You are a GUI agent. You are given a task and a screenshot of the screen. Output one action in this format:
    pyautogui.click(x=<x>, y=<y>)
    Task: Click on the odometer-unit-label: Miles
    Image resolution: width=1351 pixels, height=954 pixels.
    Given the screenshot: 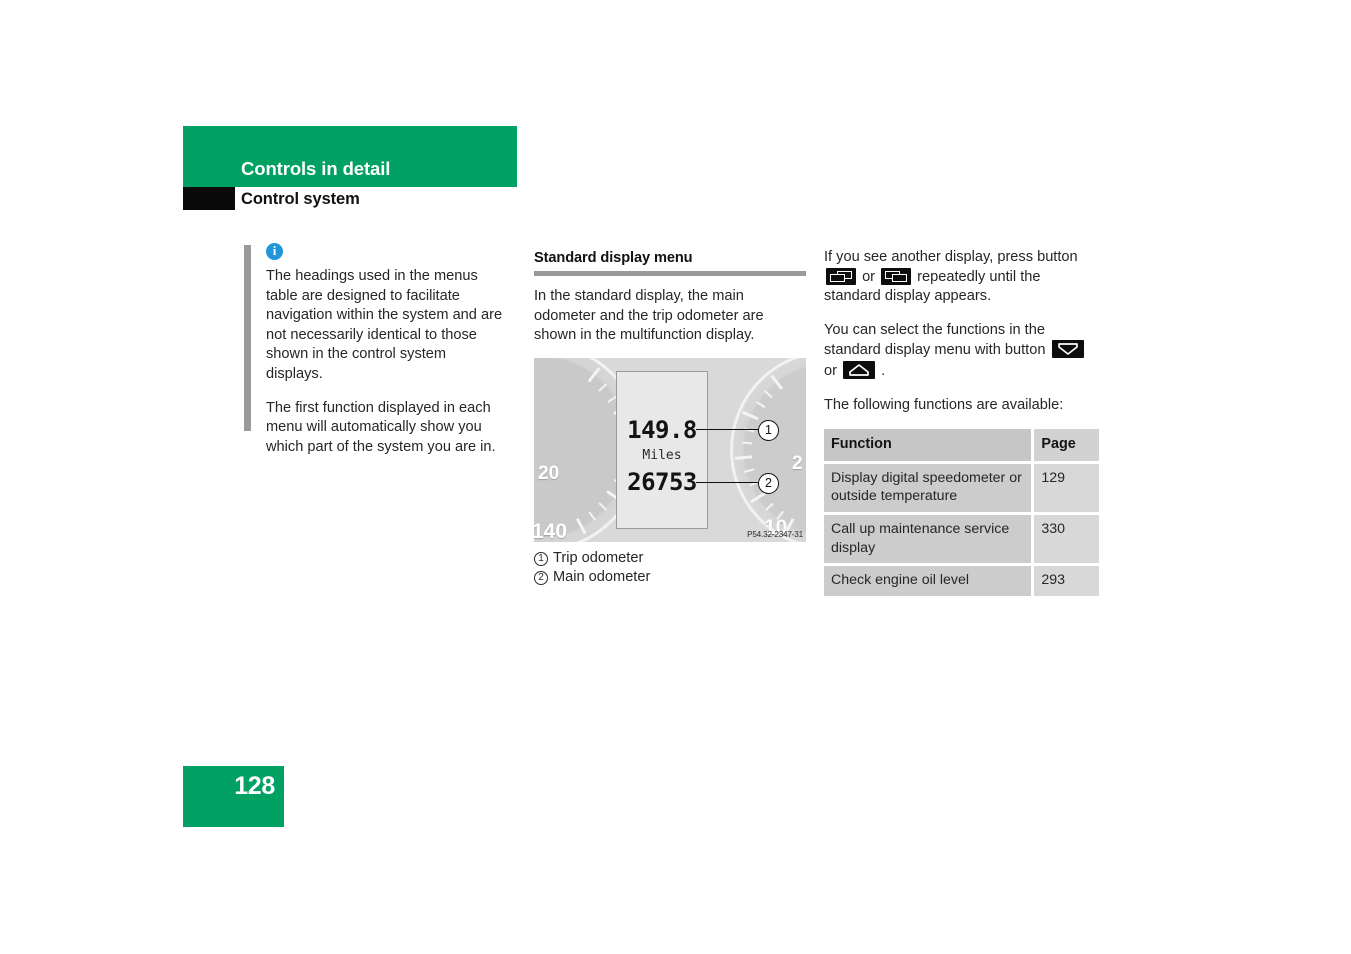 What is the action you would take?
    pyautogui.click(x=662, y=455)
    